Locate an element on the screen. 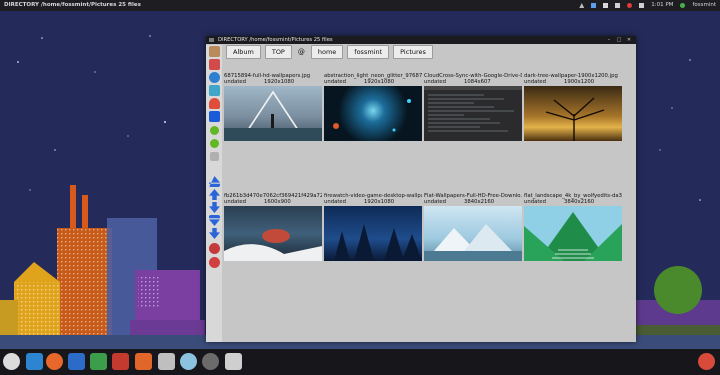  tool-icon is located at coordinates (120, 361).